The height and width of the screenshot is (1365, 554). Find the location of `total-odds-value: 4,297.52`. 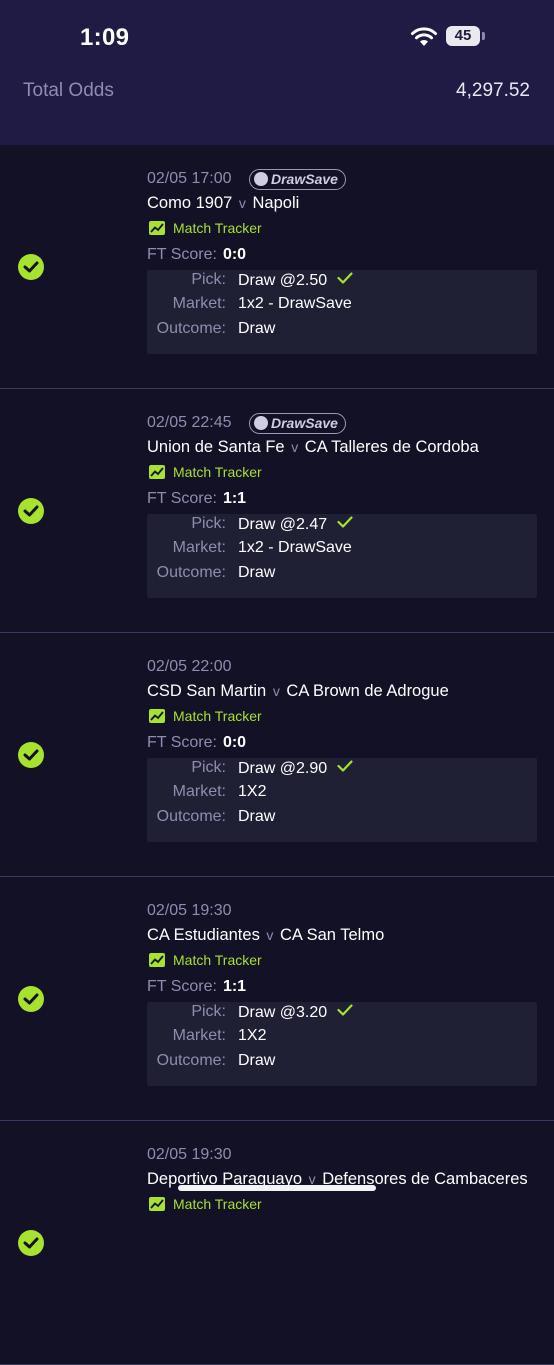

total-odds-value: 4,297.52 is located at coordinates (493, 90).